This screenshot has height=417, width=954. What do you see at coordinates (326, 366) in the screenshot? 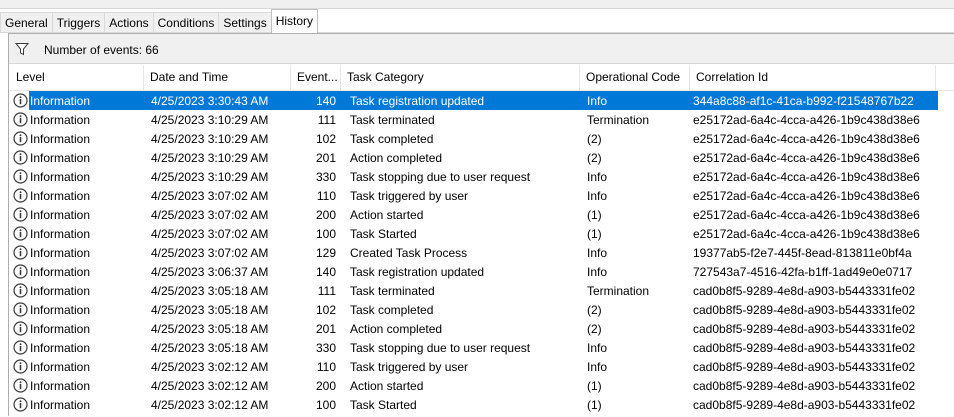
I see `cell-event-id: 110` at bounding box center [326, 366].